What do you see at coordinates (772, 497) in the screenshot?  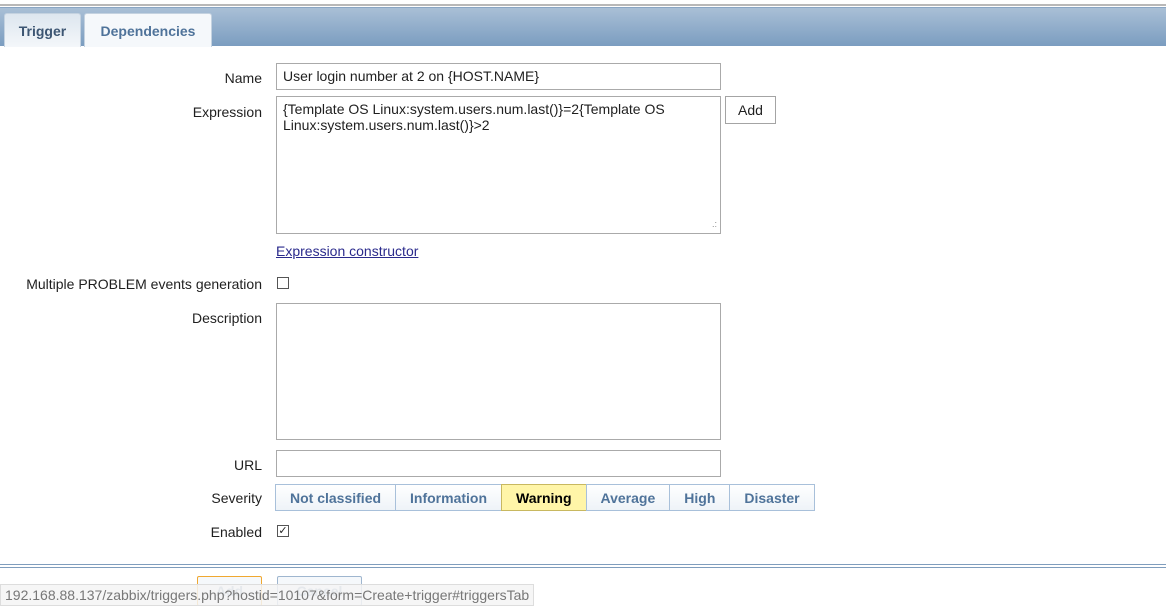 I see `severity-disaster: Disaster` at bounding box center [772, 497].